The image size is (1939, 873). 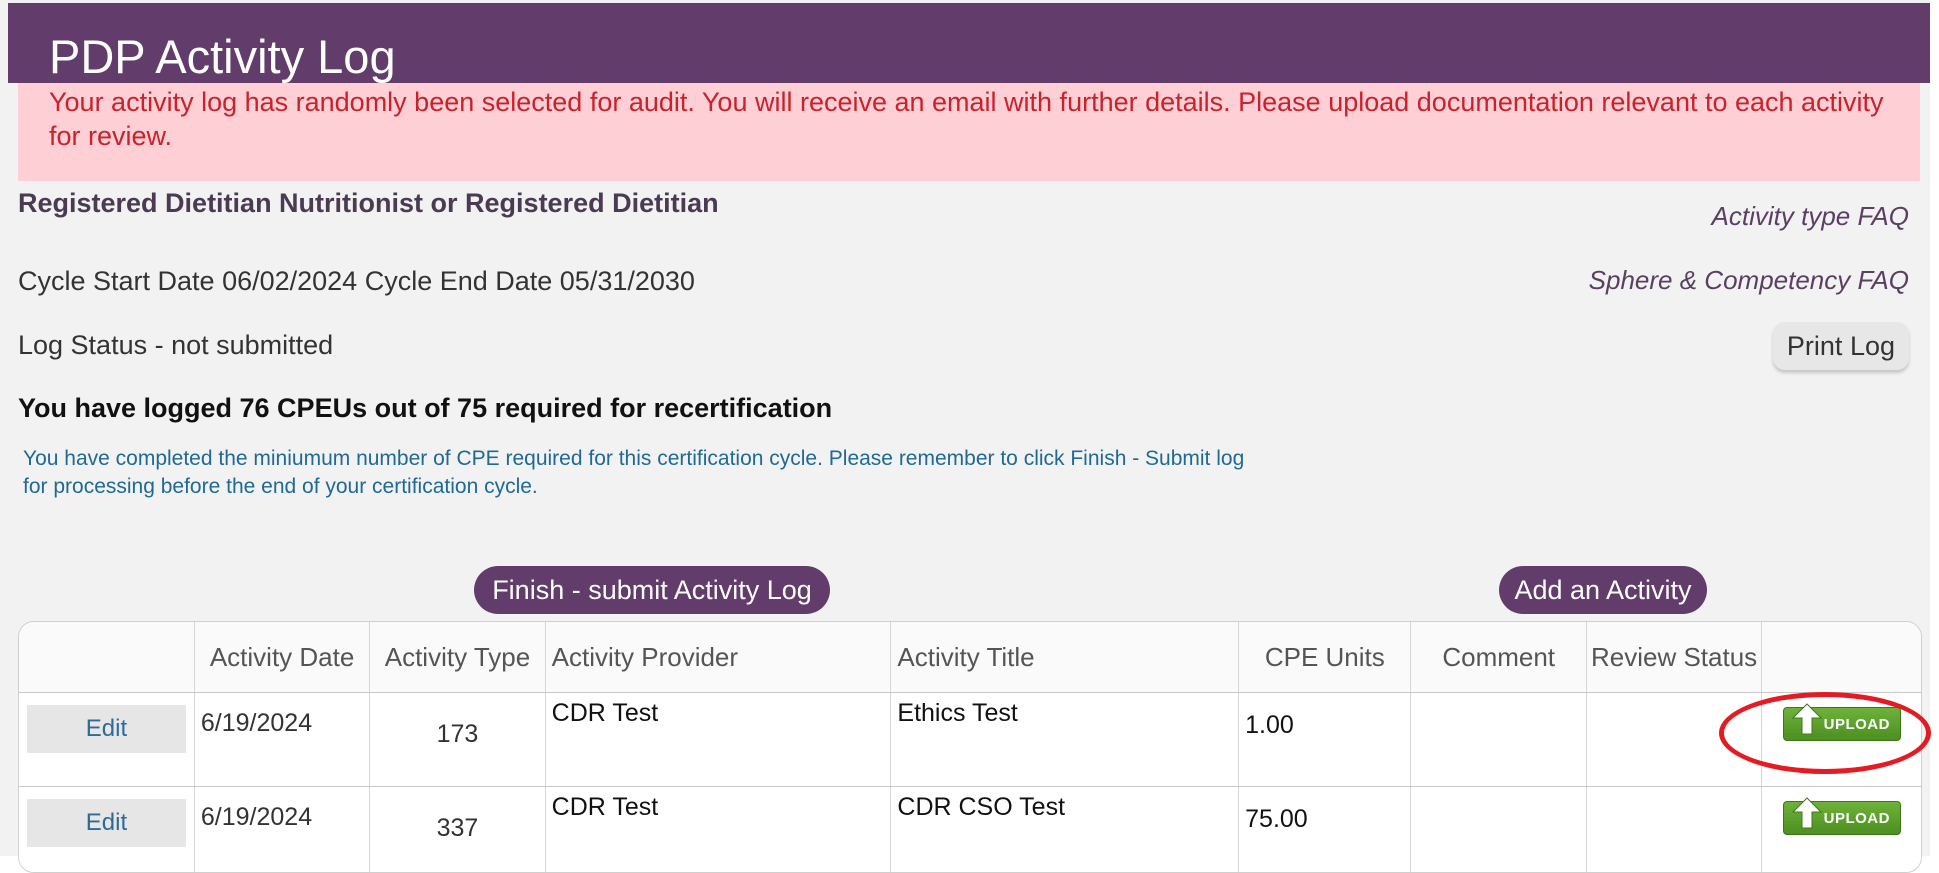 What do you see at coordinates (652, 590) in the screenshot?
I see `finish-submit-button: Finish - submit Activity Log` at bounding box center [652, 590].